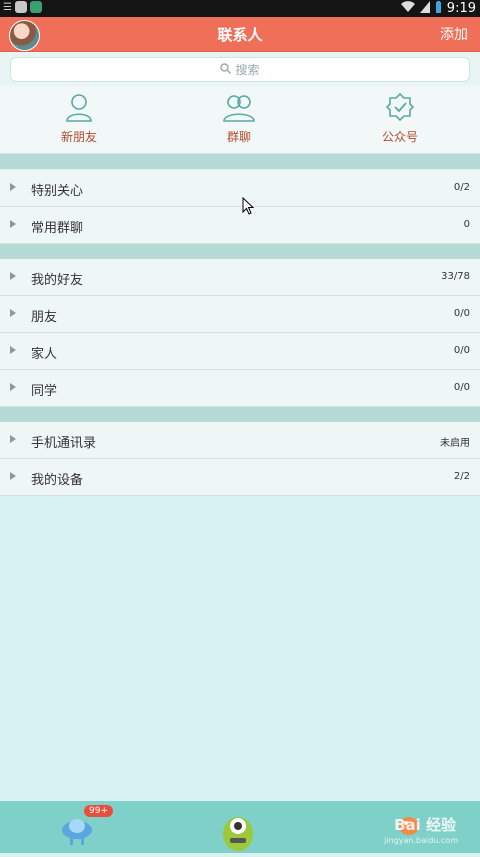 This screenshot has height=857, width=480. What do you see at coordinates (455, 276) in the screenshot?
I see `group-count: 33/78` at bounding box center [455, 276].